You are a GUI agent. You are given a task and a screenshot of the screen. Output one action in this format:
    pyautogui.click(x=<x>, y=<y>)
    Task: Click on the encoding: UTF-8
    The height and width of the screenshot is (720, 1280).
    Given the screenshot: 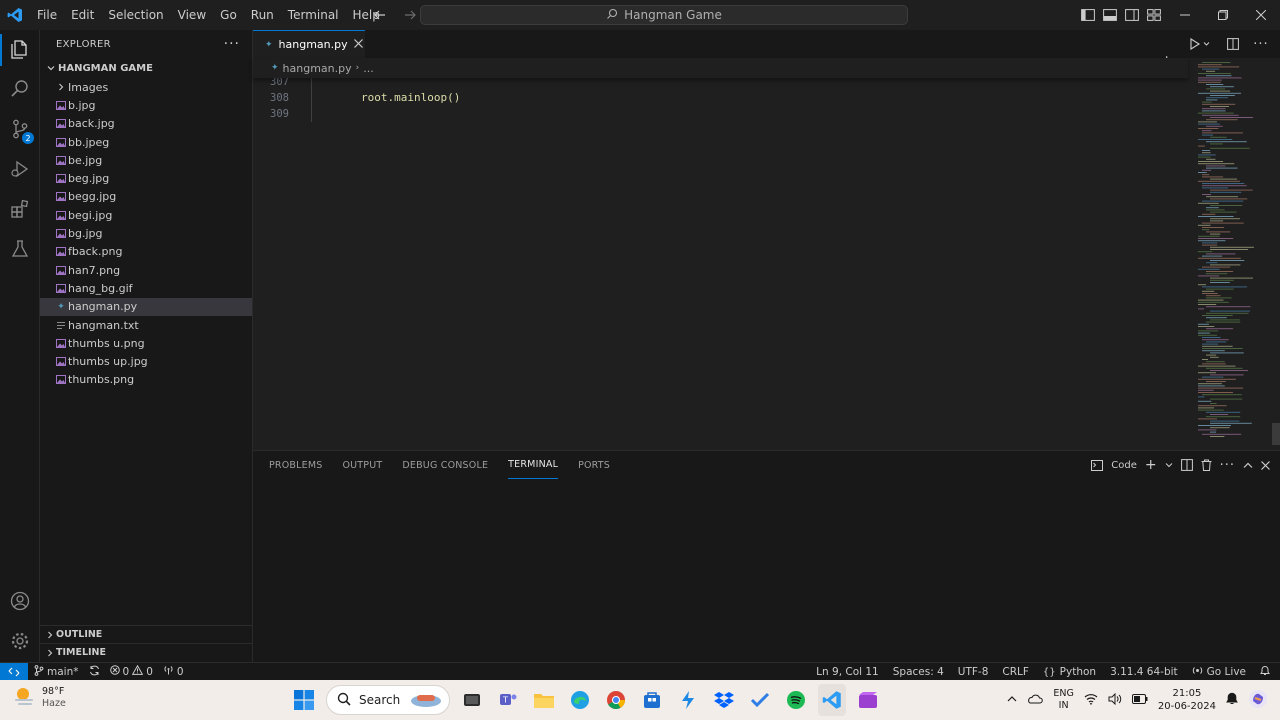 What is the action you would take?
    pyautogui.click(x=973, y=672)
    